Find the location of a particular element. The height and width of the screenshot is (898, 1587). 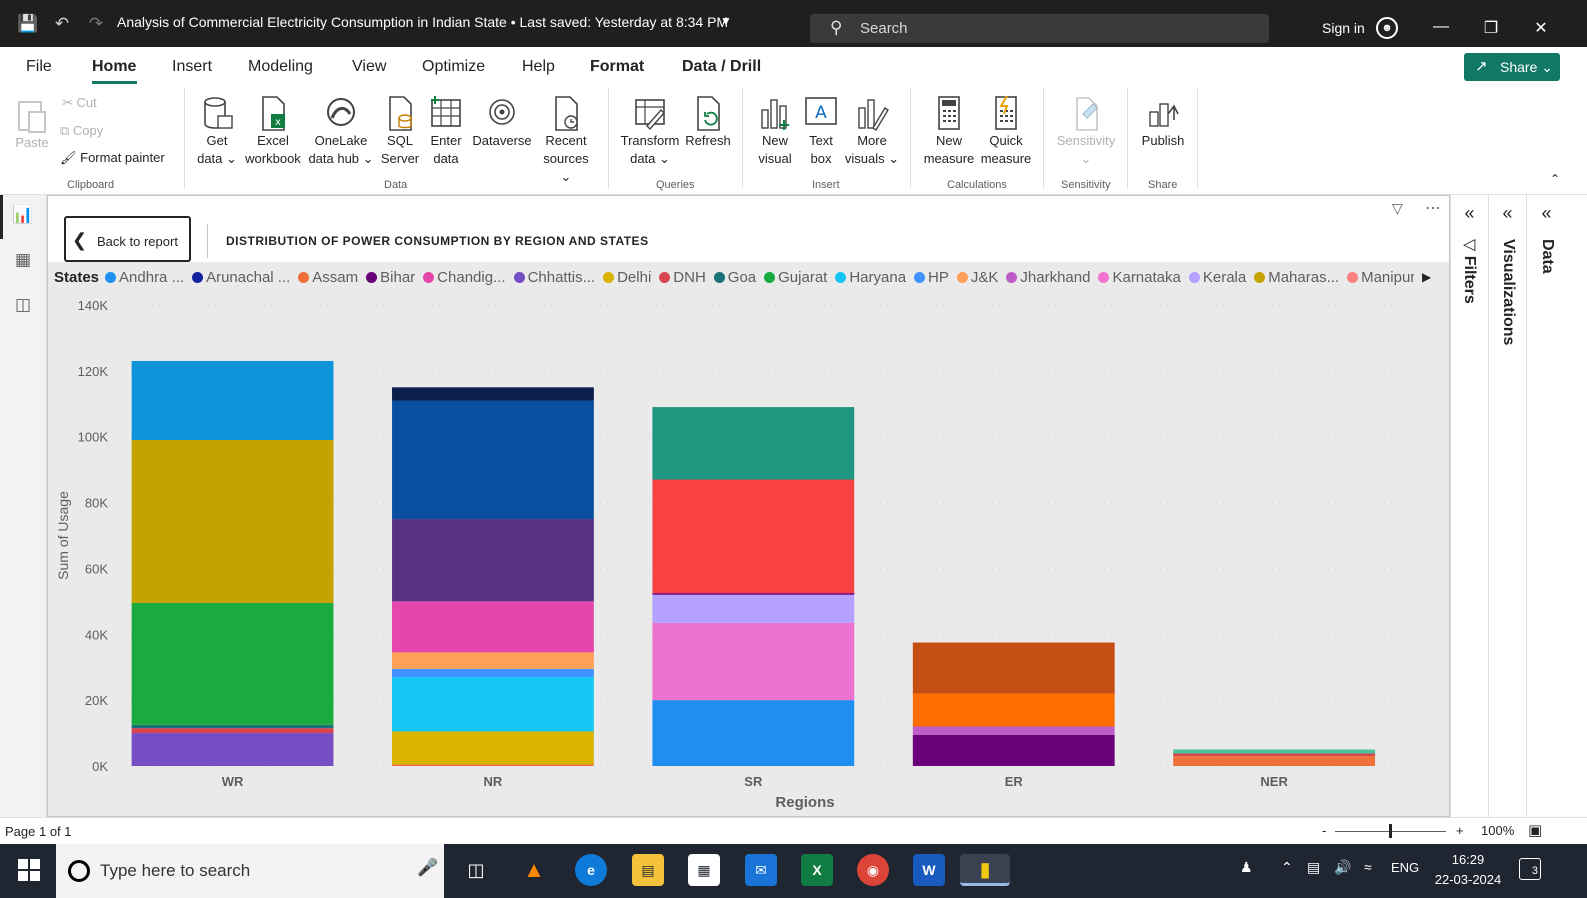

collapse-data-icon: « is located at coordinates (1546, 213).